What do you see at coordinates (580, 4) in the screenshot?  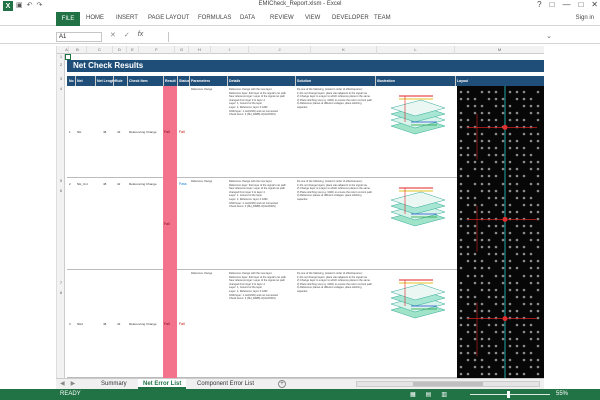 I see `maximize-button: □` at bounding box center [580, 4].